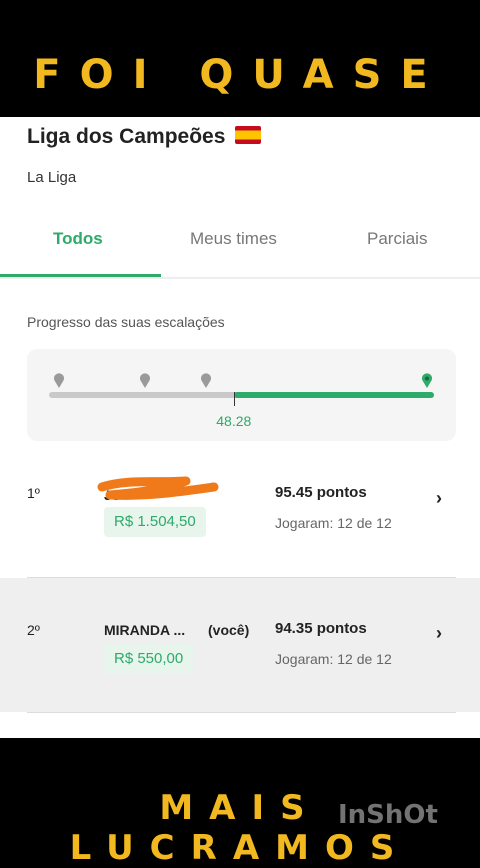 The height and width of the screenshot is (868, 480). I want to click on tab-meus-times: Meus times, so click(233, 239).